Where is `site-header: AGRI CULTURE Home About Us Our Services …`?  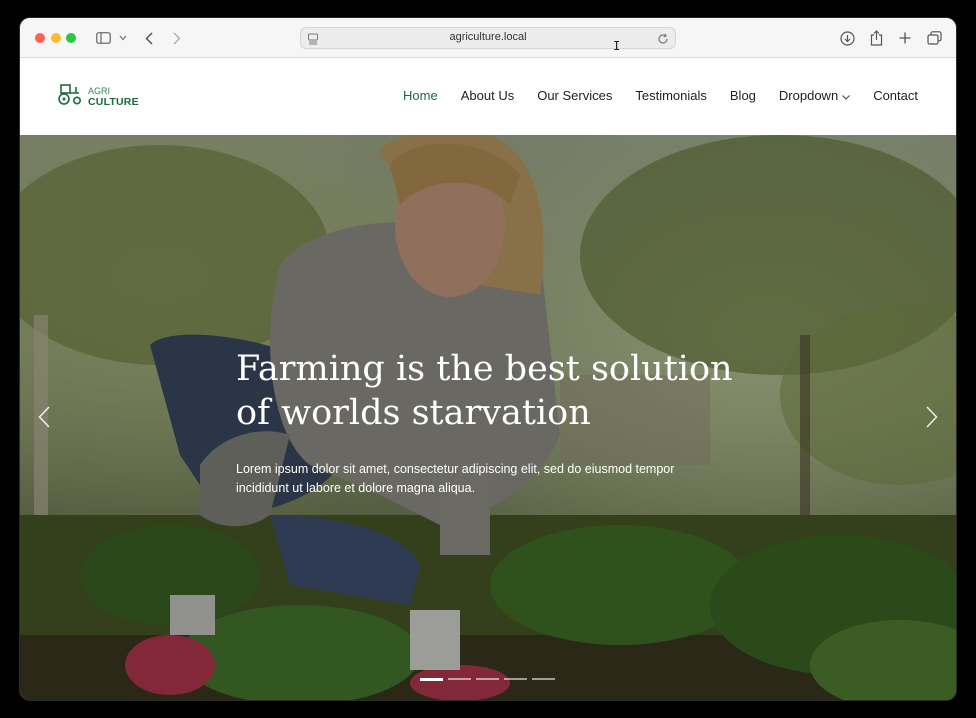 site-header: AGRI CULTURE Home About Us Our Services … is located at coordinates (488, 97).